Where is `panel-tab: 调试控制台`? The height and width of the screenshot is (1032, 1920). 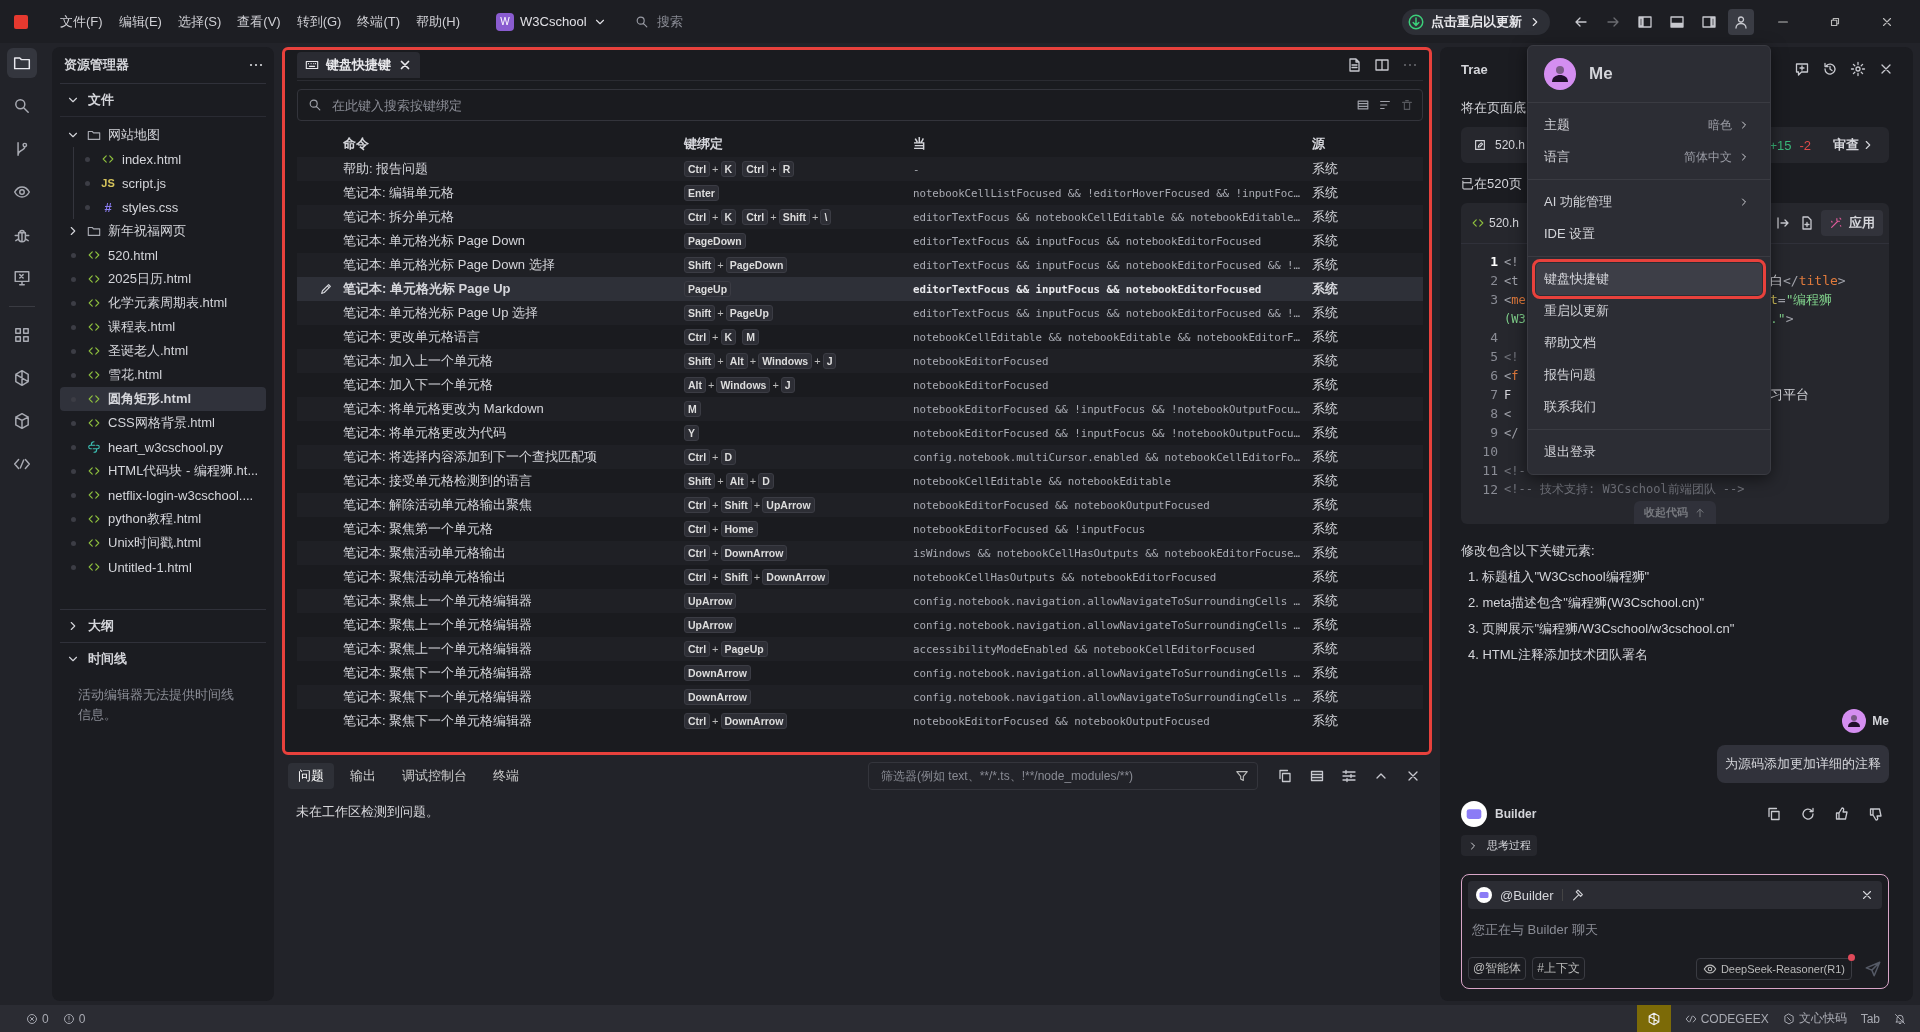 panel-tab: 调试控制台 is located at coordinates (434, 776).